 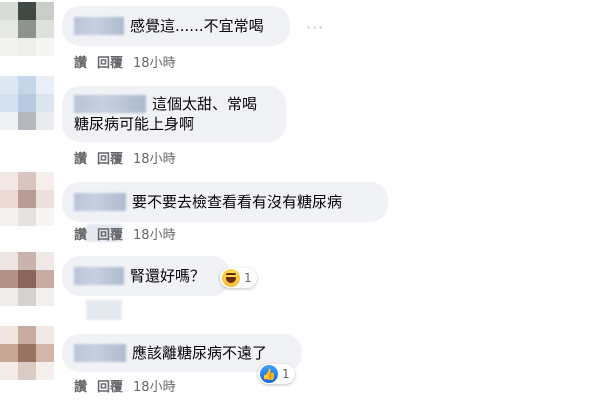 What do you see at coordinates (237, 202) in the screenshot?
I see `comment-text: 要不要去檢查看看有沒有糖尿病` at bounding box center [237, 202].